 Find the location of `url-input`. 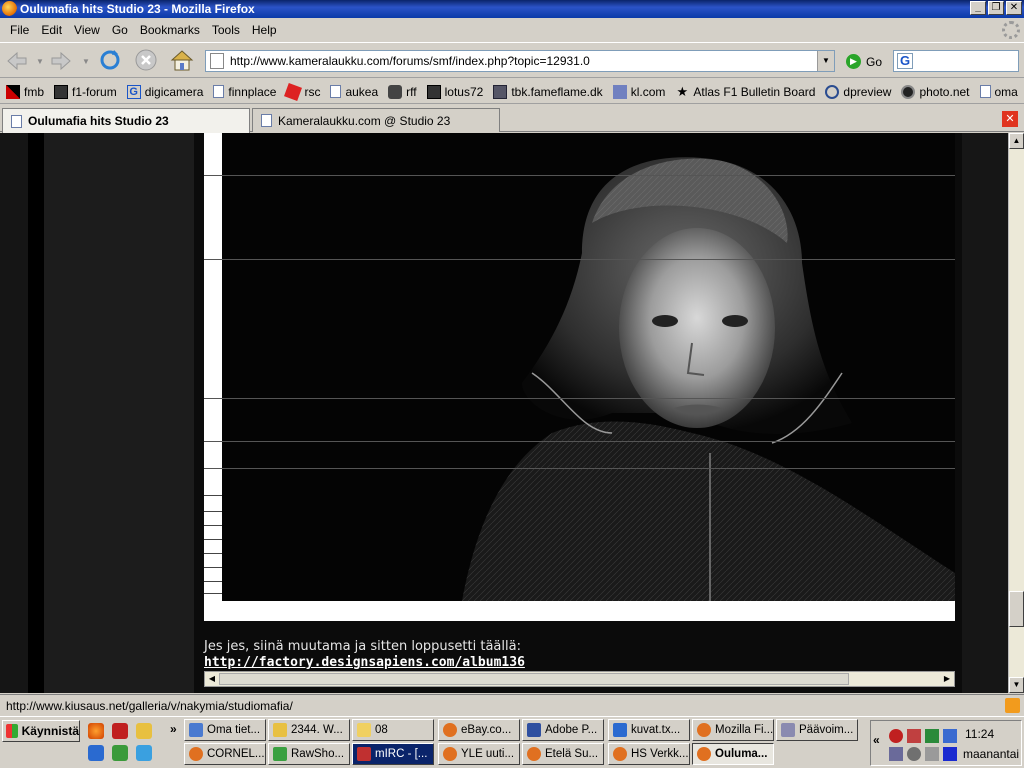

url-input is located at coordinates (525, 61).